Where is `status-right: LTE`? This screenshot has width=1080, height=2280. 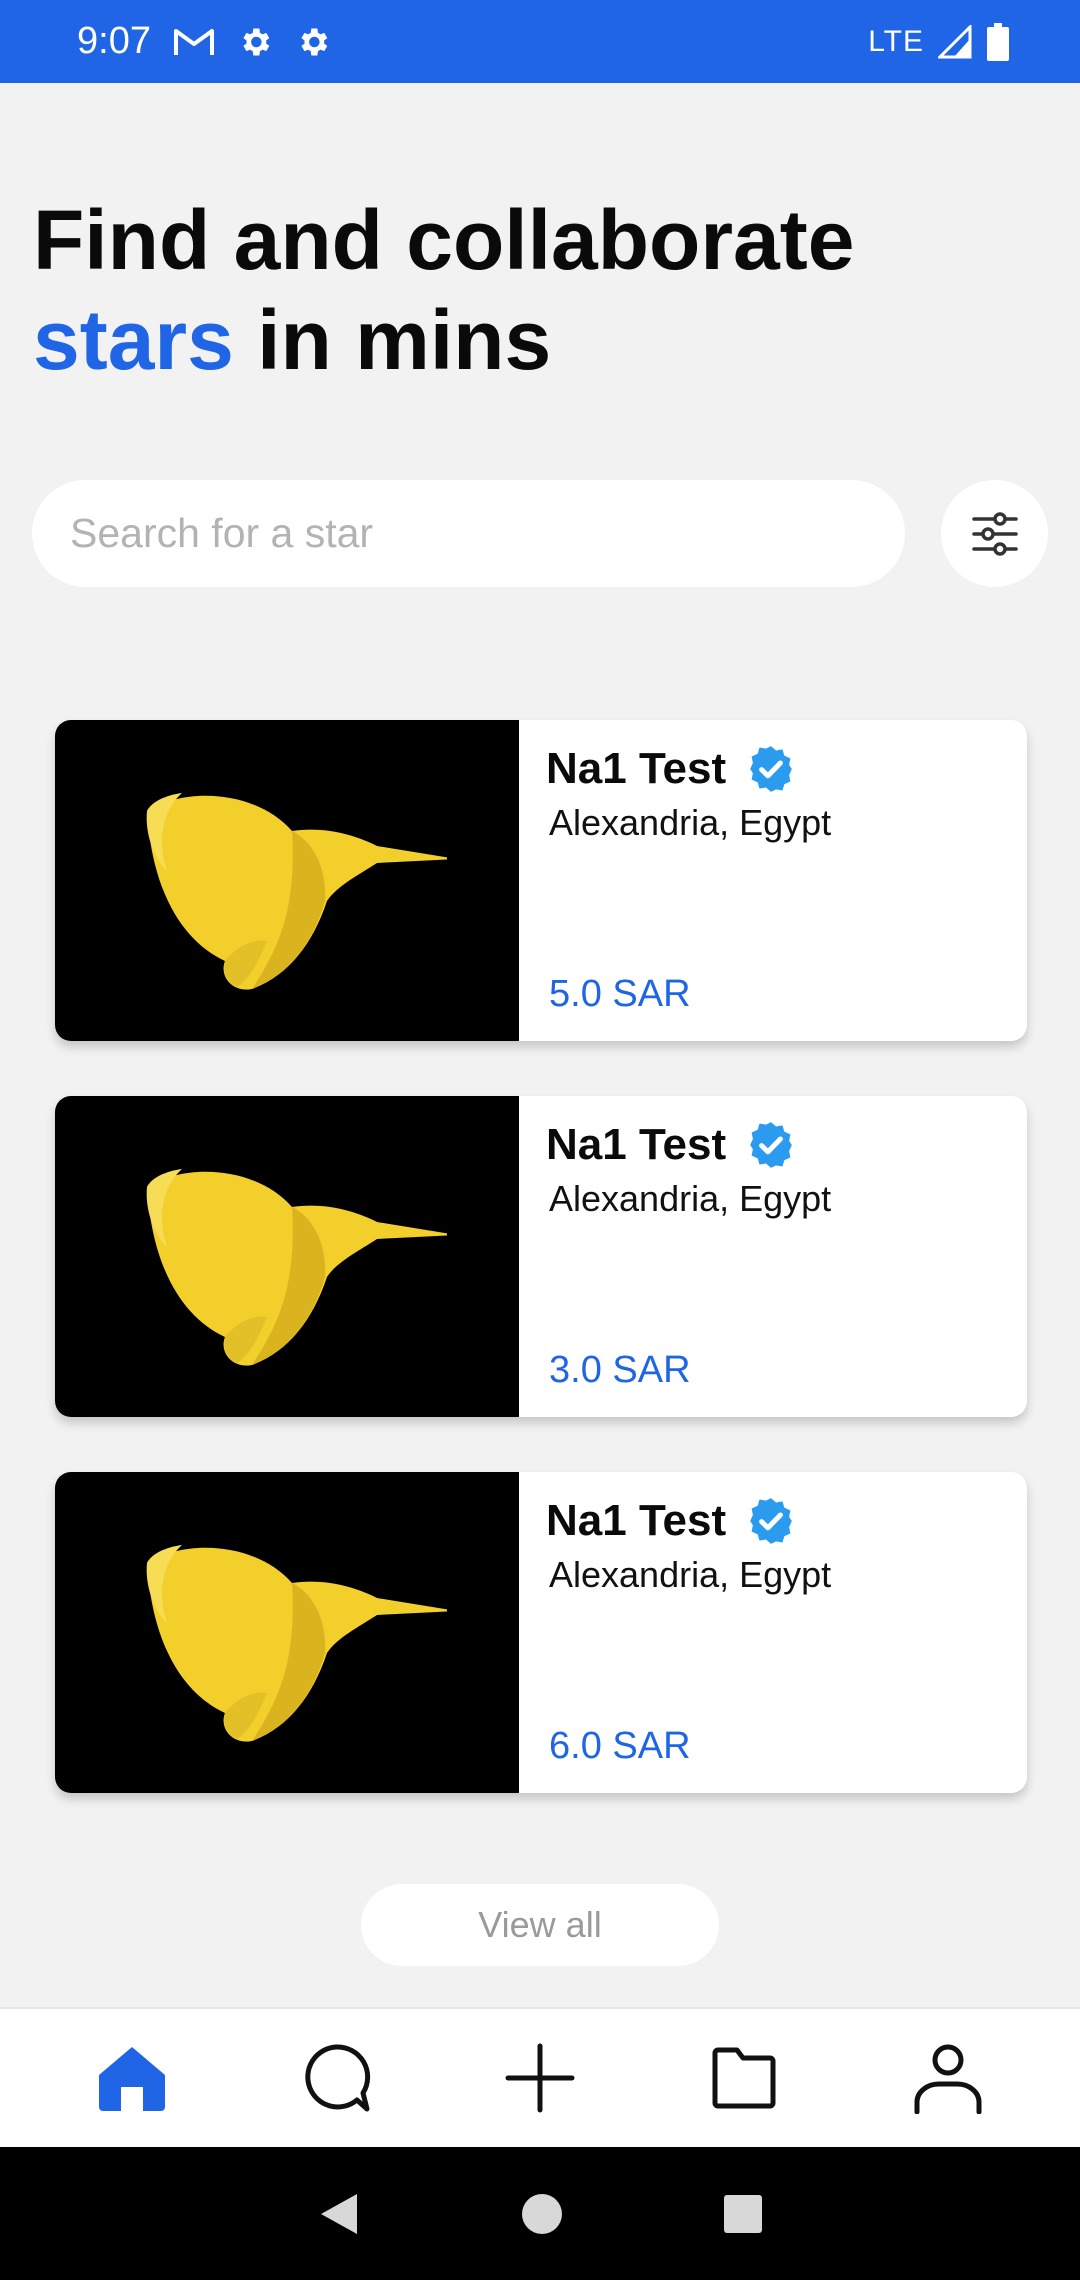
status-right: LTE is located at coordinates (939, 41).